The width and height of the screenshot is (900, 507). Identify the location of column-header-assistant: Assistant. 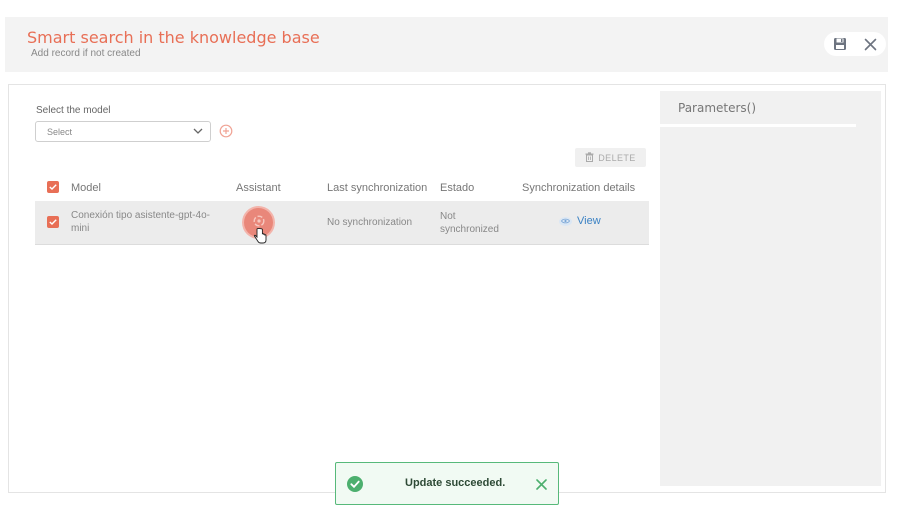
(258, 188).